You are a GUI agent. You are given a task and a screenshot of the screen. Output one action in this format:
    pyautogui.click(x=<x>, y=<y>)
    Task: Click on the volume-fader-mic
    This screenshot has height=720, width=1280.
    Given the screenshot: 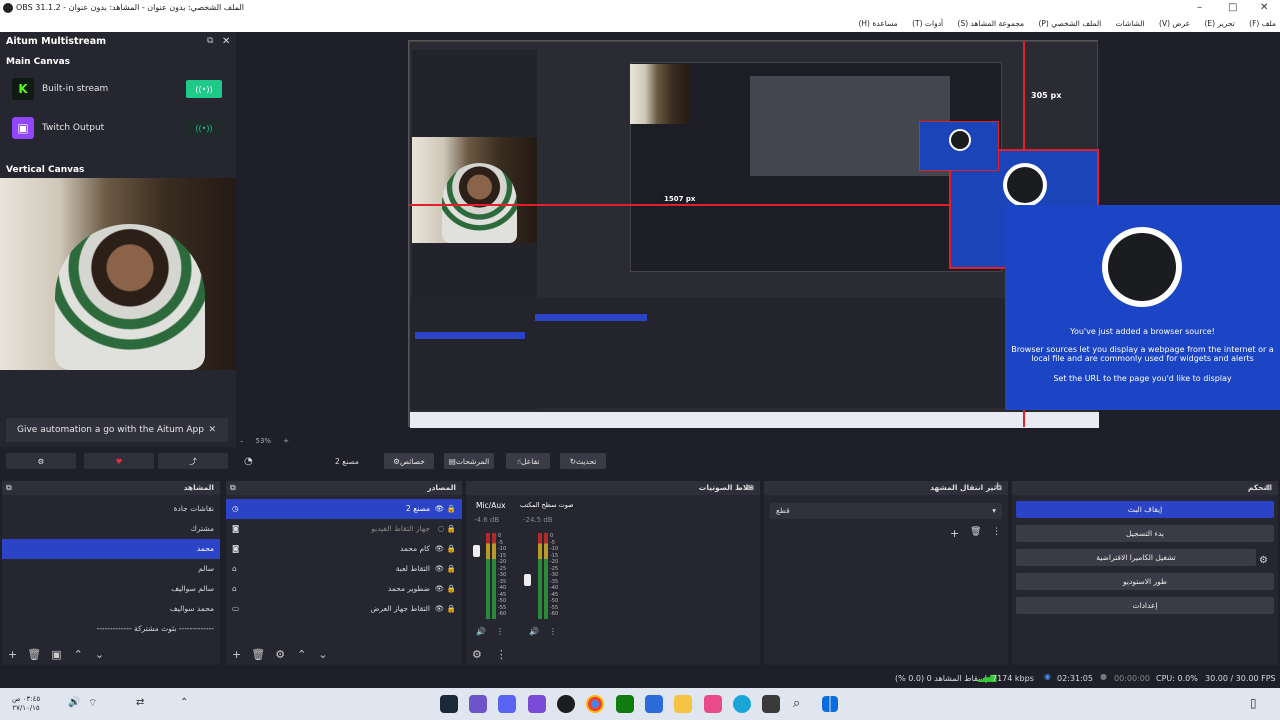 What is the action you would take?
    pyautogui.click(x=476, y=551)
    